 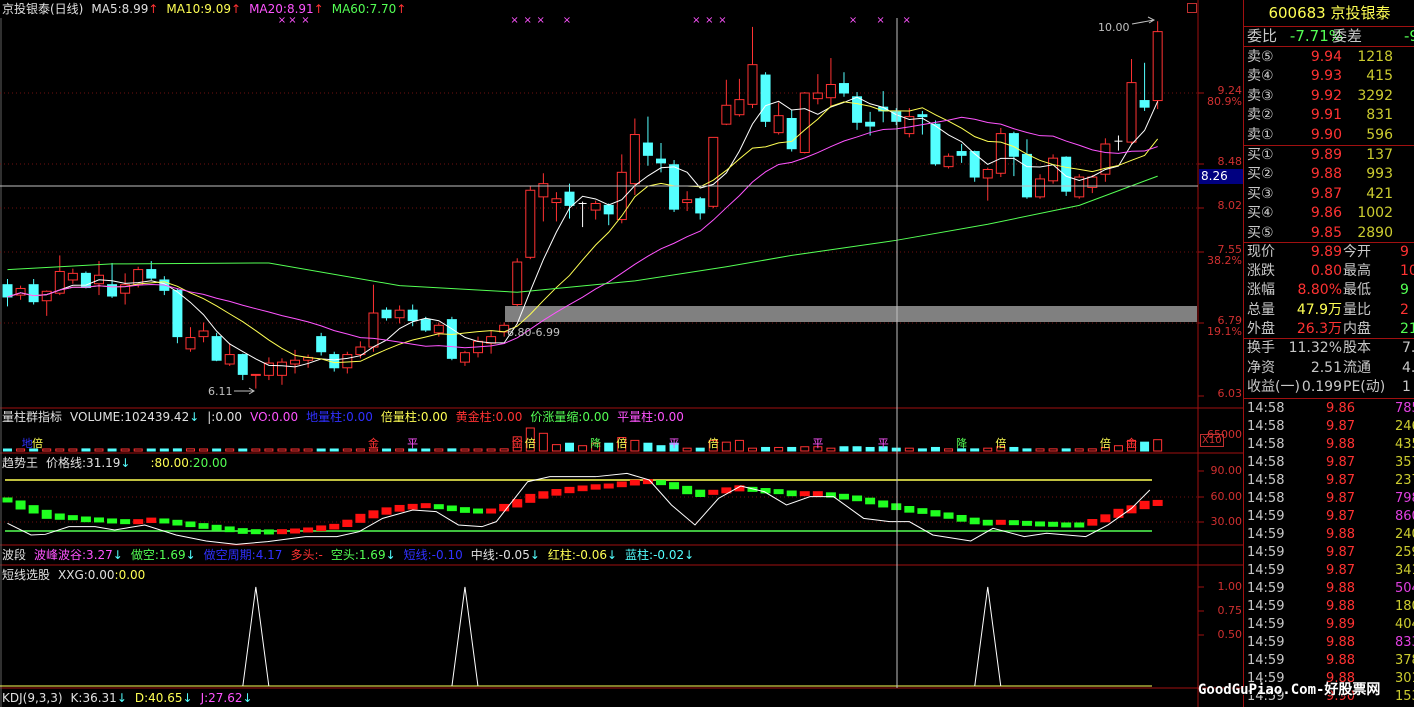 I want to click on tick-volume: 153, so click(x=1404, y=696).